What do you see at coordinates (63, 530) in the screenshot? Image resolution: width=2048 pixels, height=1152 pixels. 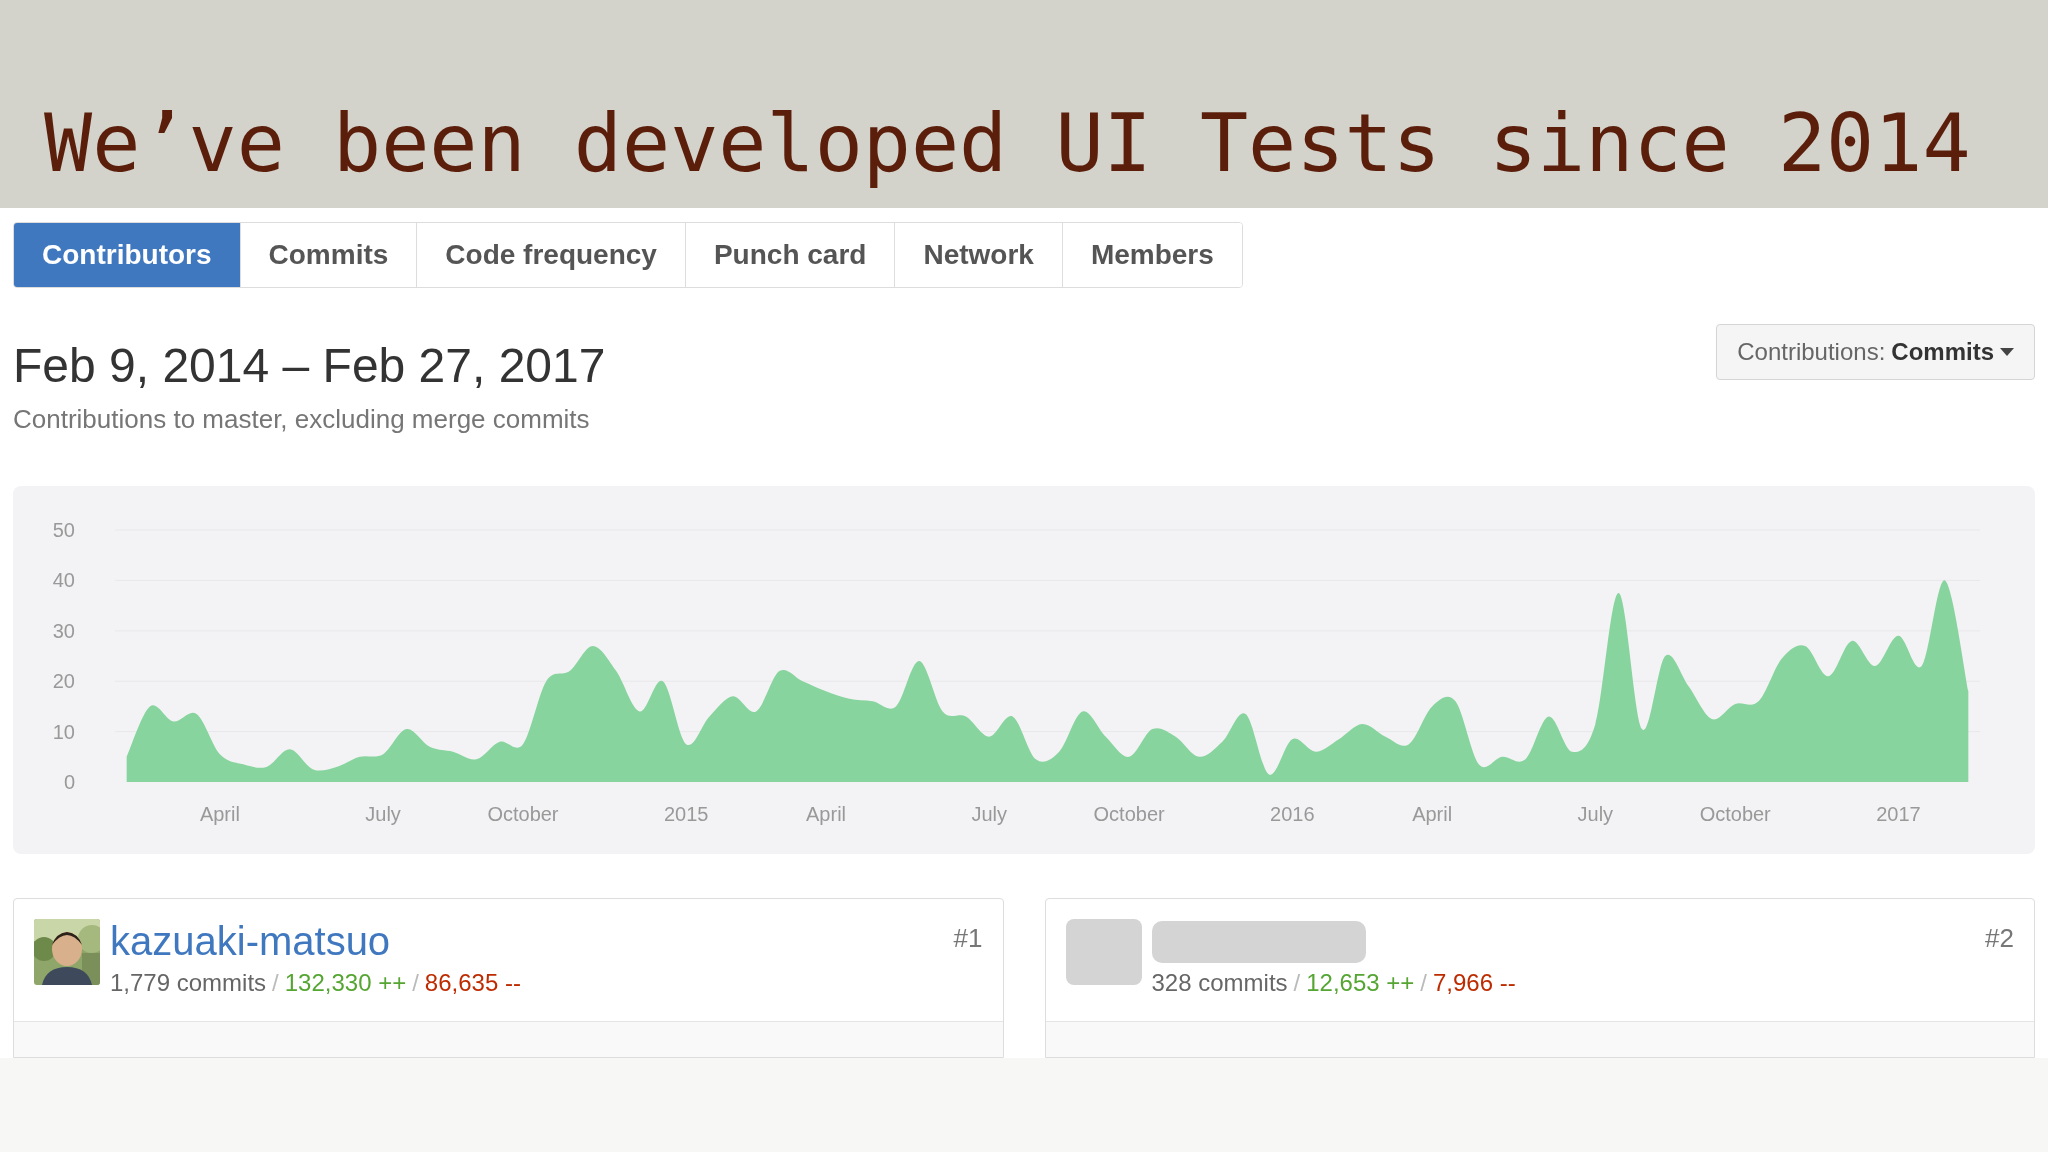 I see `y-axis-label: 50` at bounding box center [63, 530].